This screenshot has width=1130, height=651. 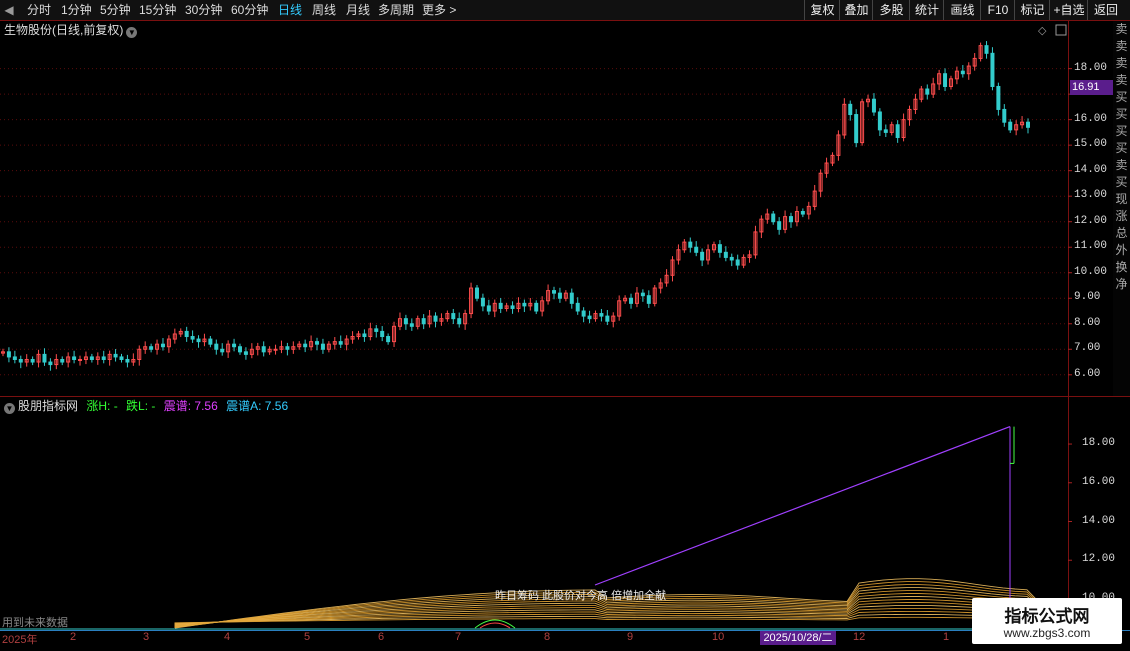 I want to click on nav-back-icon: ◀, so click(x=9, y=10).